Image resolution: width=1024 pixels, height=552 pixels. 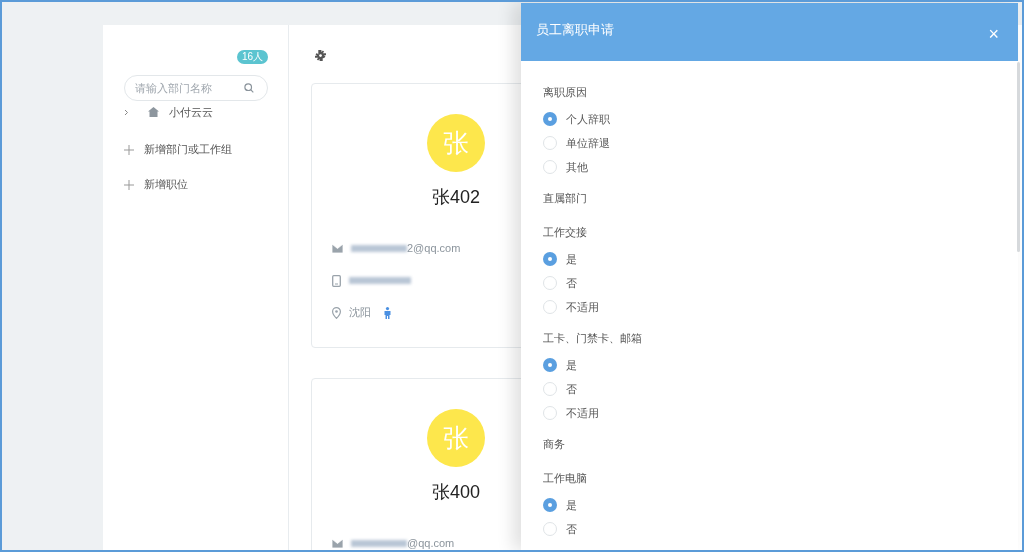 I want to click on search-field: 请输入部门名称, so click(x=196, y=88).